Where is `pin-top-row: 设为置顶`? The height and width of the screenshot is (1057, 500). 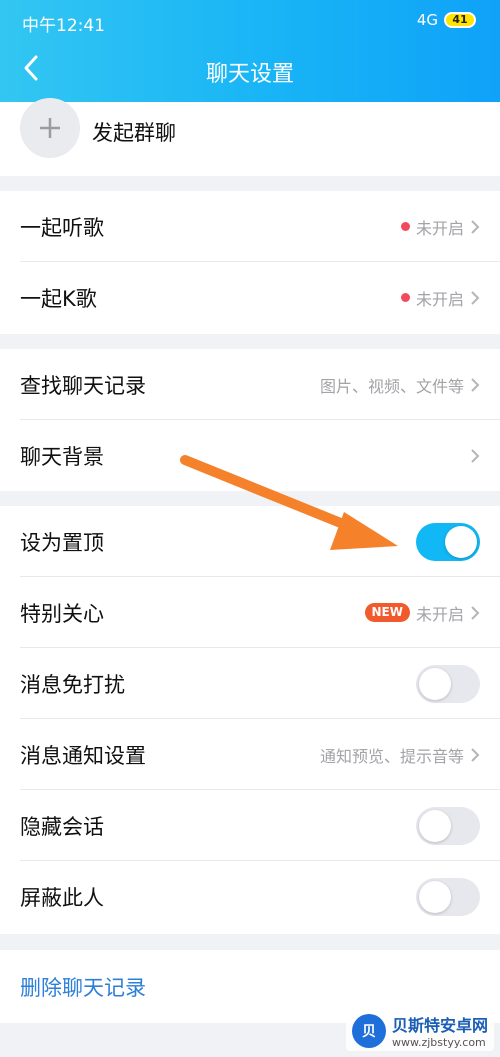
pin-top-row: 设为置顶 is located at coordinates (250, 541).